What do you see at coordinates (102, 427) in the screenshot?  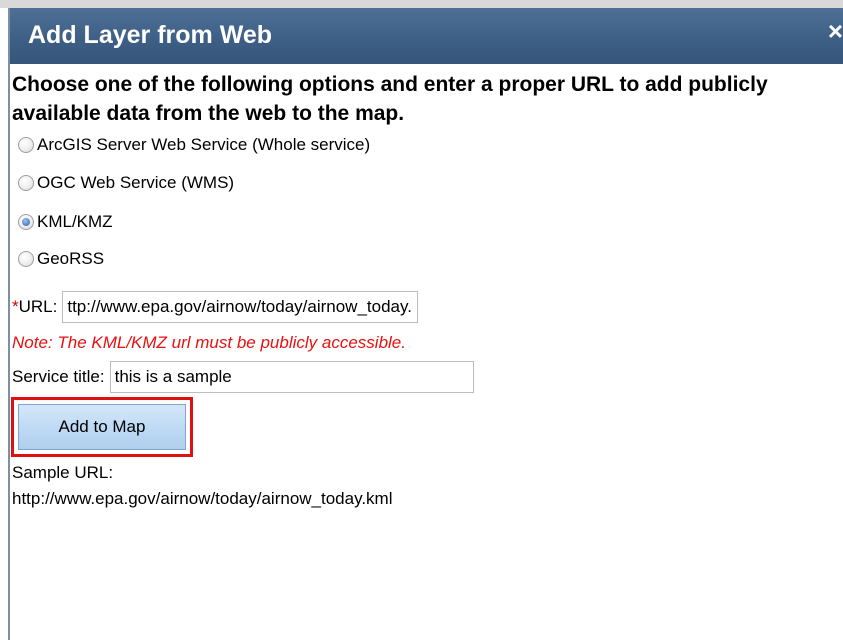 I see `add-to-map-button: Add to Map` at bounding box center [102, 427].